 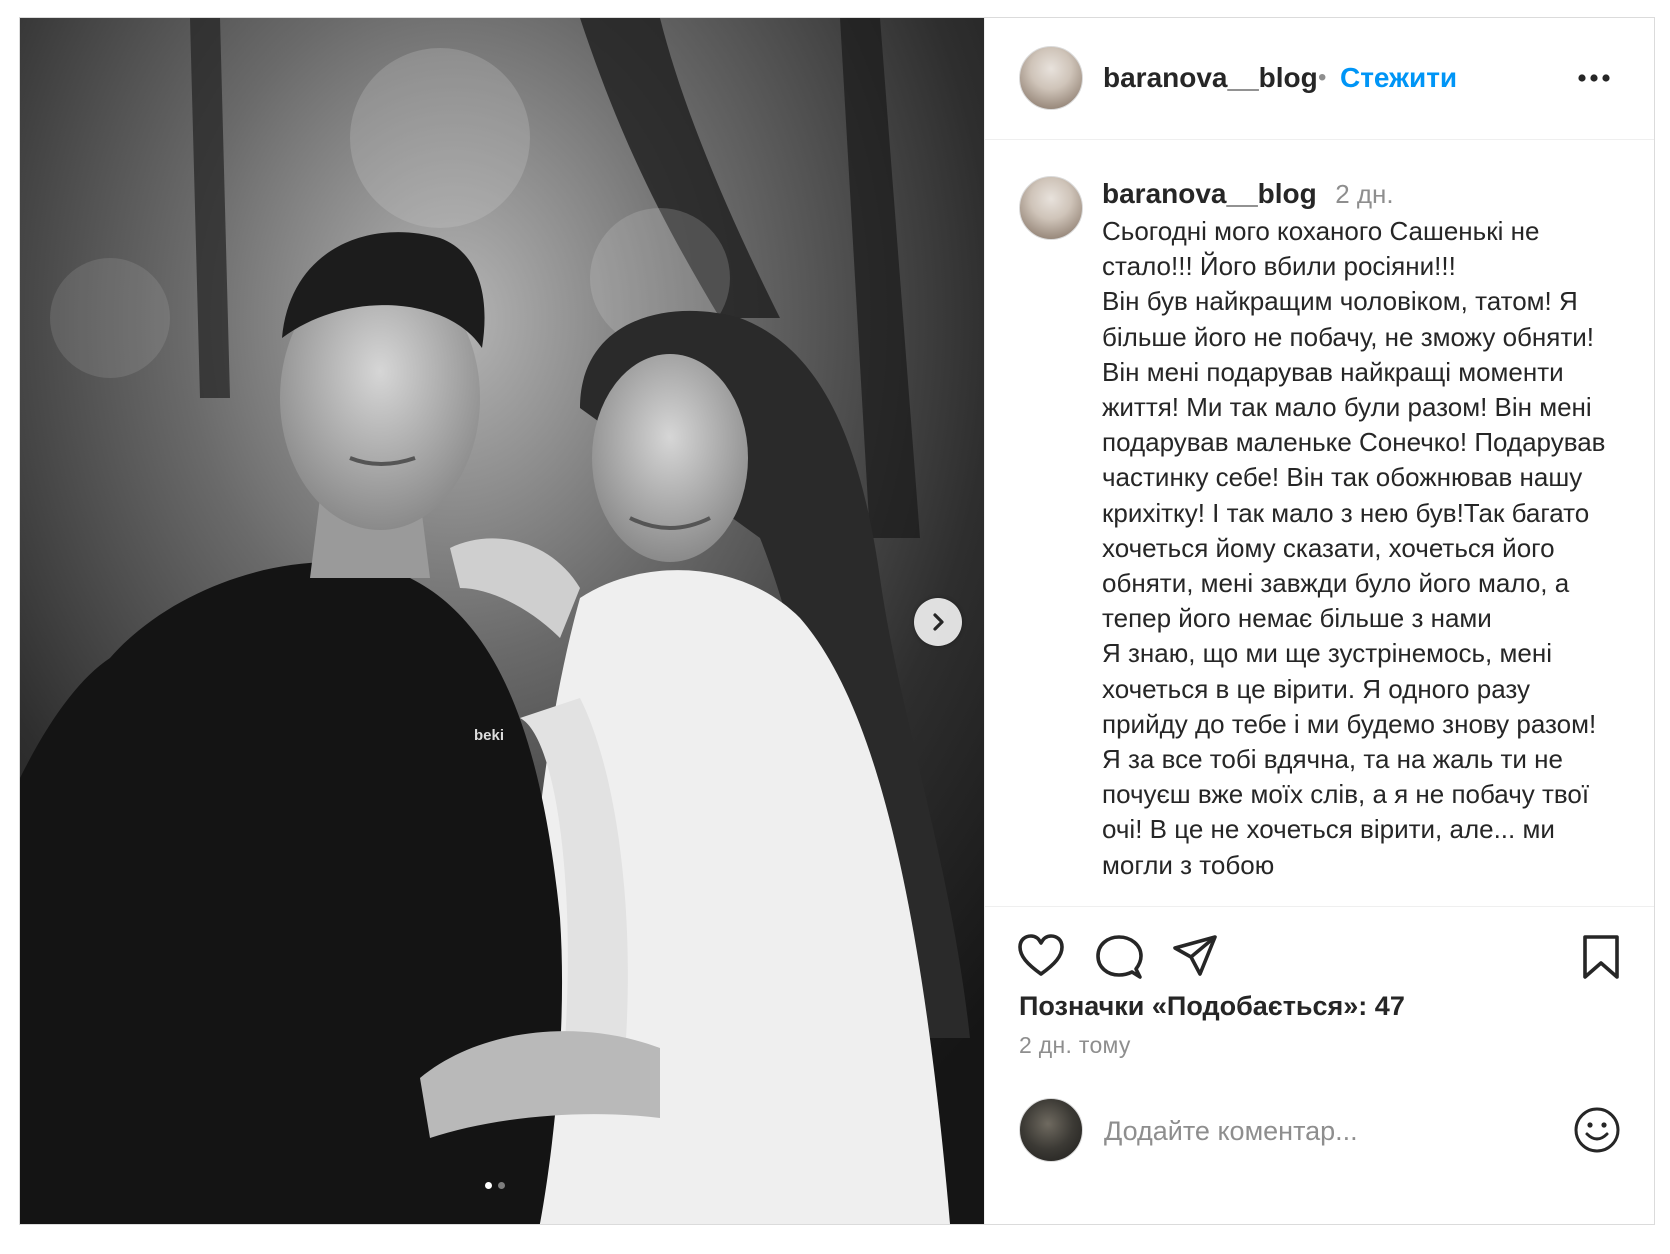 I want to click on carousel-indicator, so click(x=495, y=1185).